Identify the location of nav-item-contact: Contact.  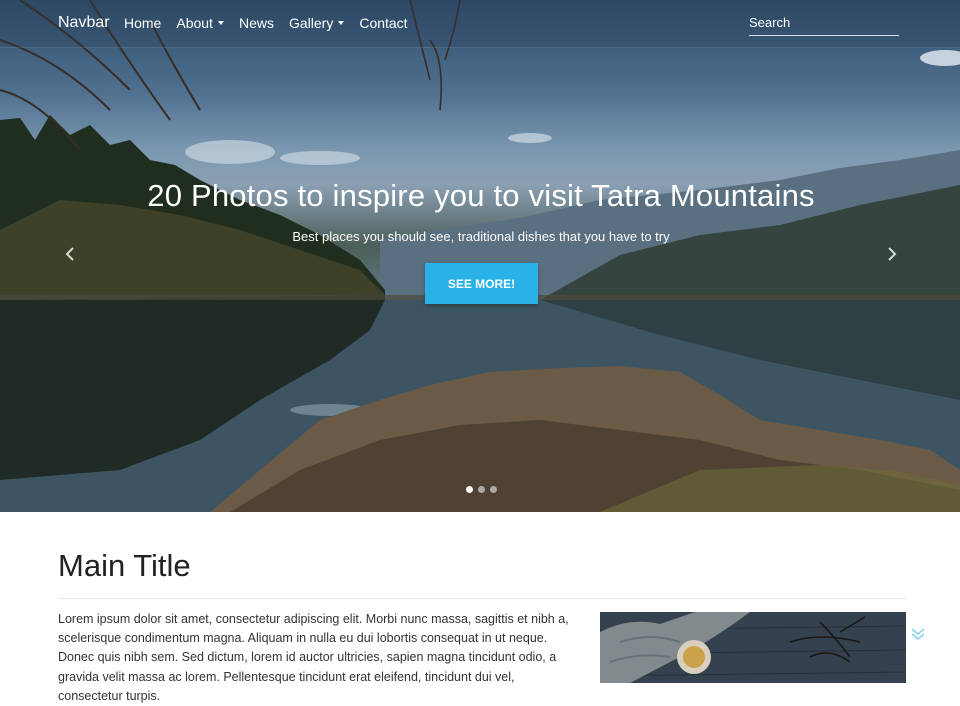
(383, 23).